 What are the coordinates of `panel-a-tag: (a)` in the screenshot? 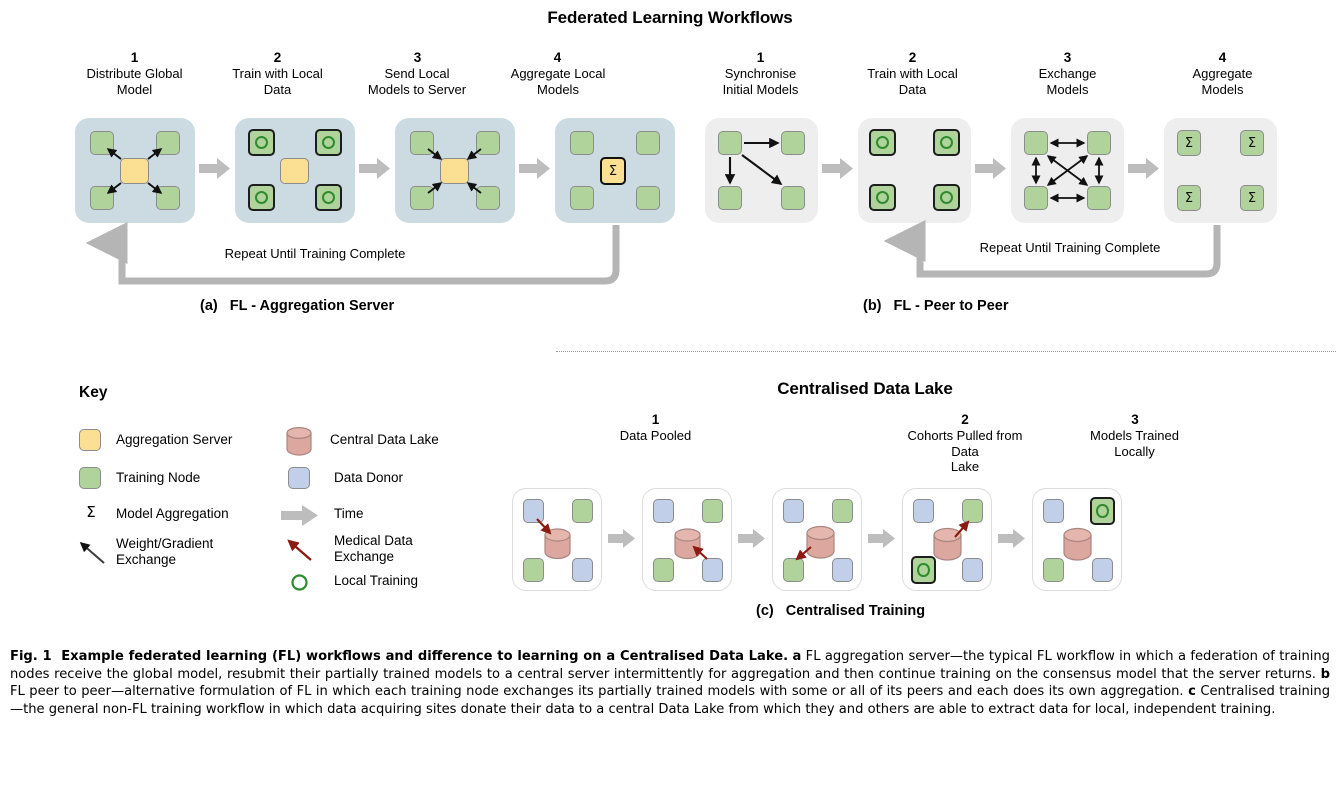 It's located at (209, 306).